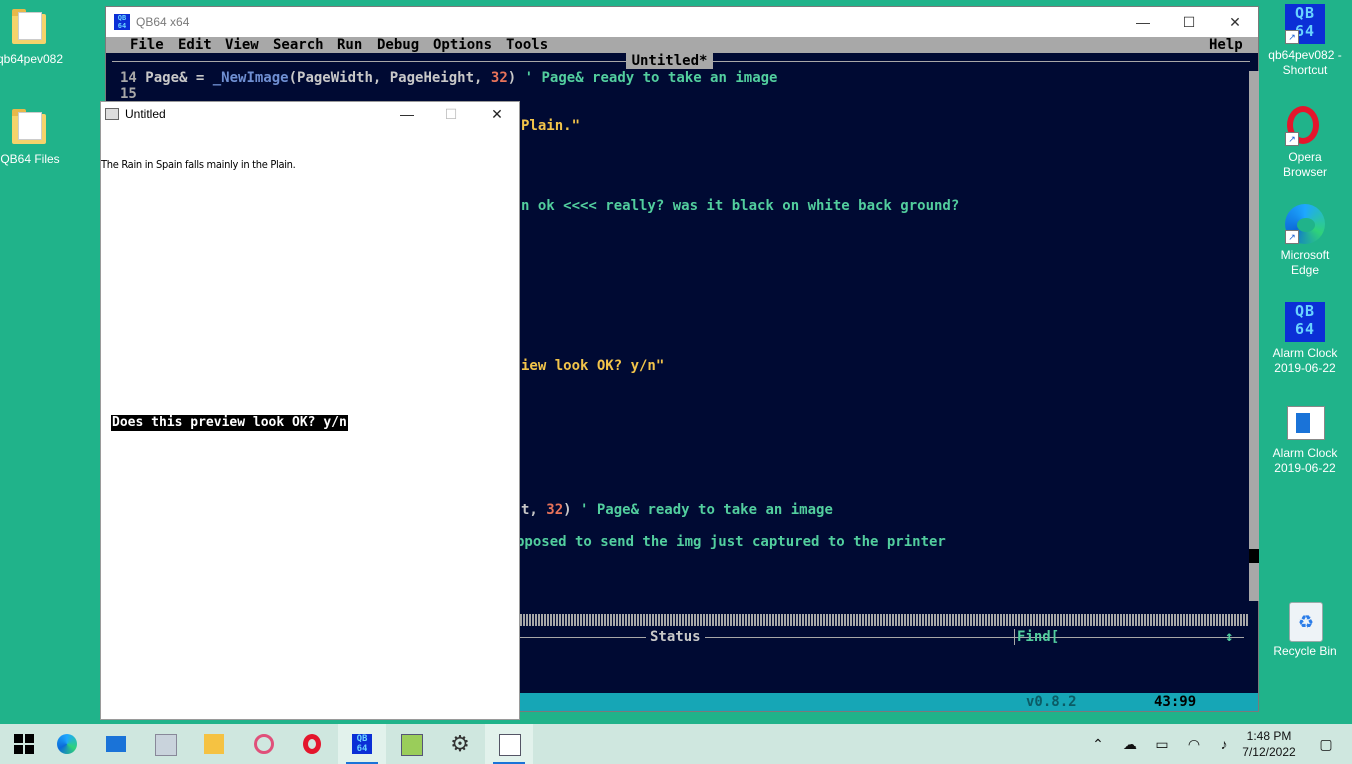 This screenshot has width=1352, height=764. What do you see at coordinates (1038, 637) in the screenshot?
I see `find-label: Find[` at bounding box center [1038, 637].